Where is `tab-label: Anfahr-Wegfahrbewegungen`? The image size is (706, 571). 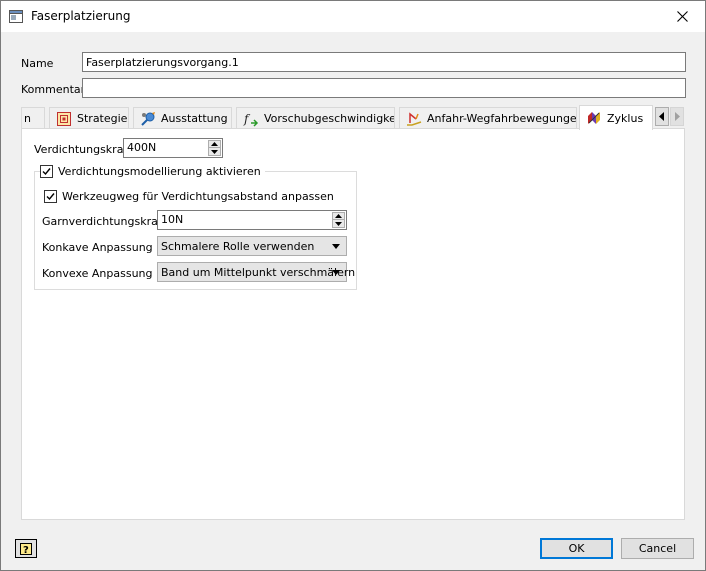 tab-label: Anfahr-Wegfahrbewegungen is located at coordinates (502, 118).